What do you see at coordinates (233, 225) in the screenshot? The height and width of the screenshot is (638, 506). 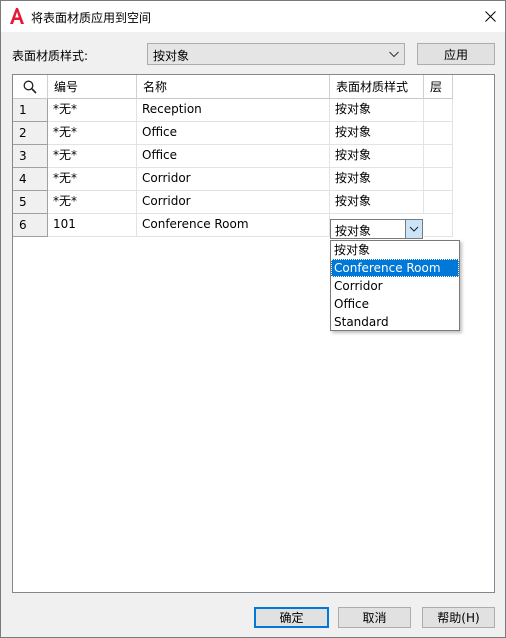 I see `cell-name: Conference Room` at bounding box center [233, 225].